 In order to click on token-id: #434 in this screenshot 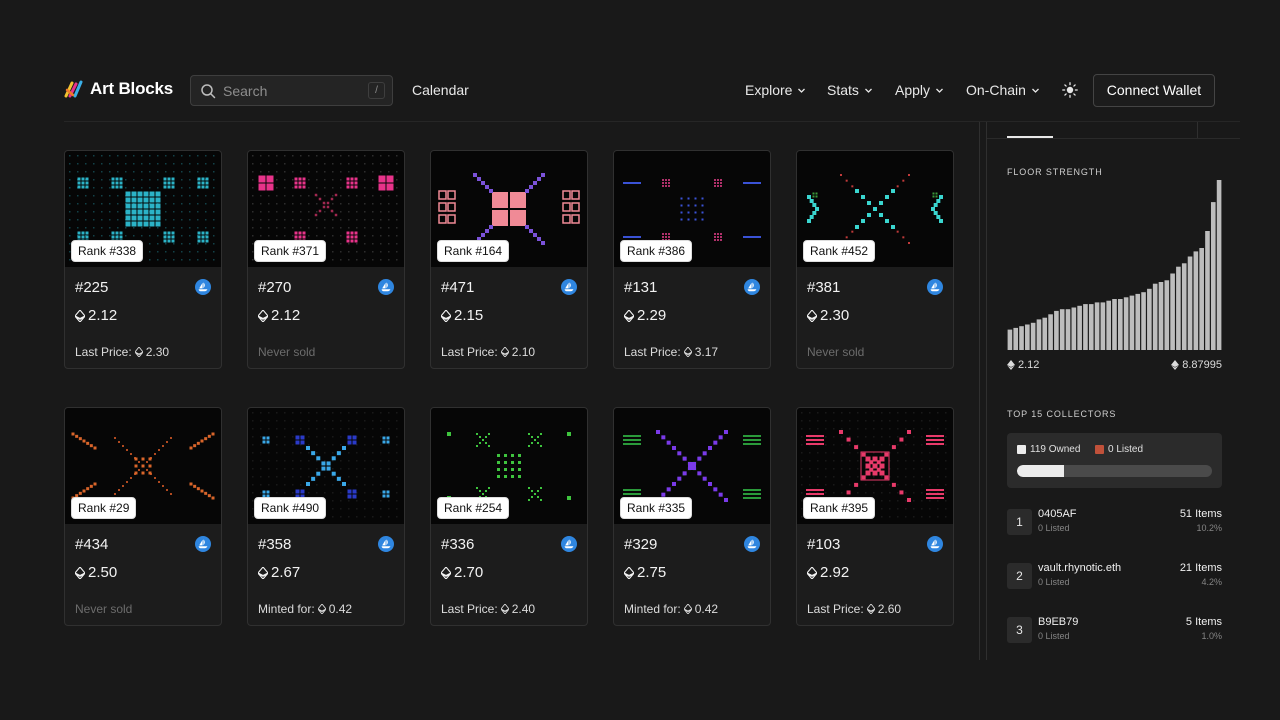, I will do `click(92, 544)`.